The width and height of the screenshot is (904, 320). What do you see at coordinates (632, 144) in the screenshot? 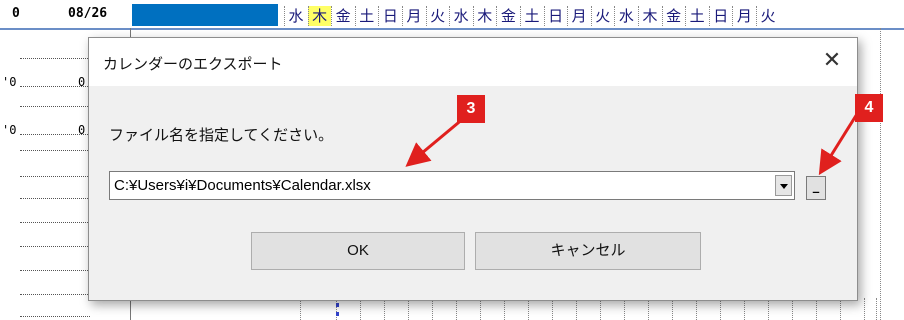
I see `callout-arrows` at bounding box center [632, 144].